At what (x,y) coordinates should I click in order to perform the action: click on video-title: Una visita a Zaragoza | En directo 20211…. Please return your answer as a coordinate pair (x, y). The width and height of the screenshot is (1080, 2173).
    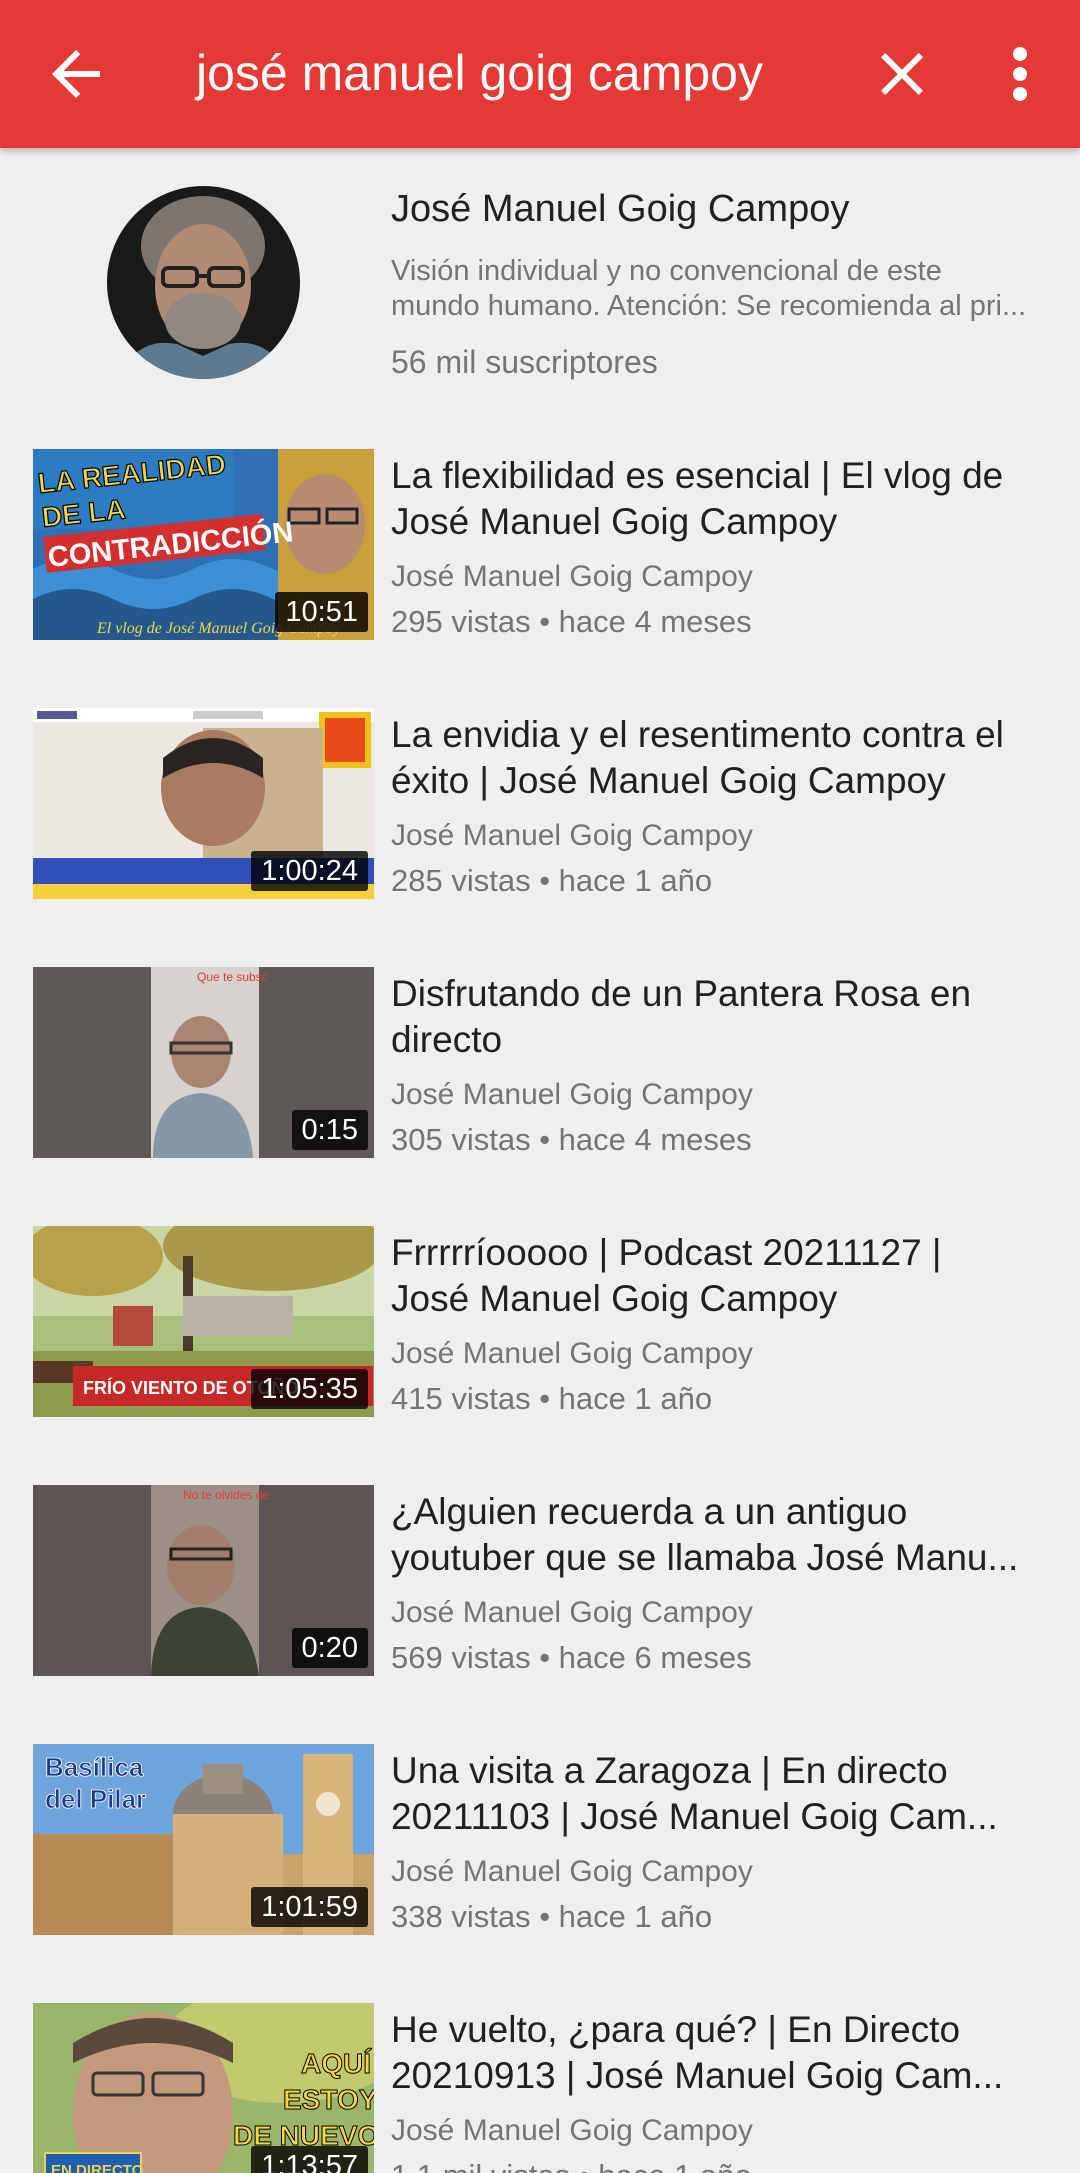
    Looking at the image, I should click on (721, 1794).